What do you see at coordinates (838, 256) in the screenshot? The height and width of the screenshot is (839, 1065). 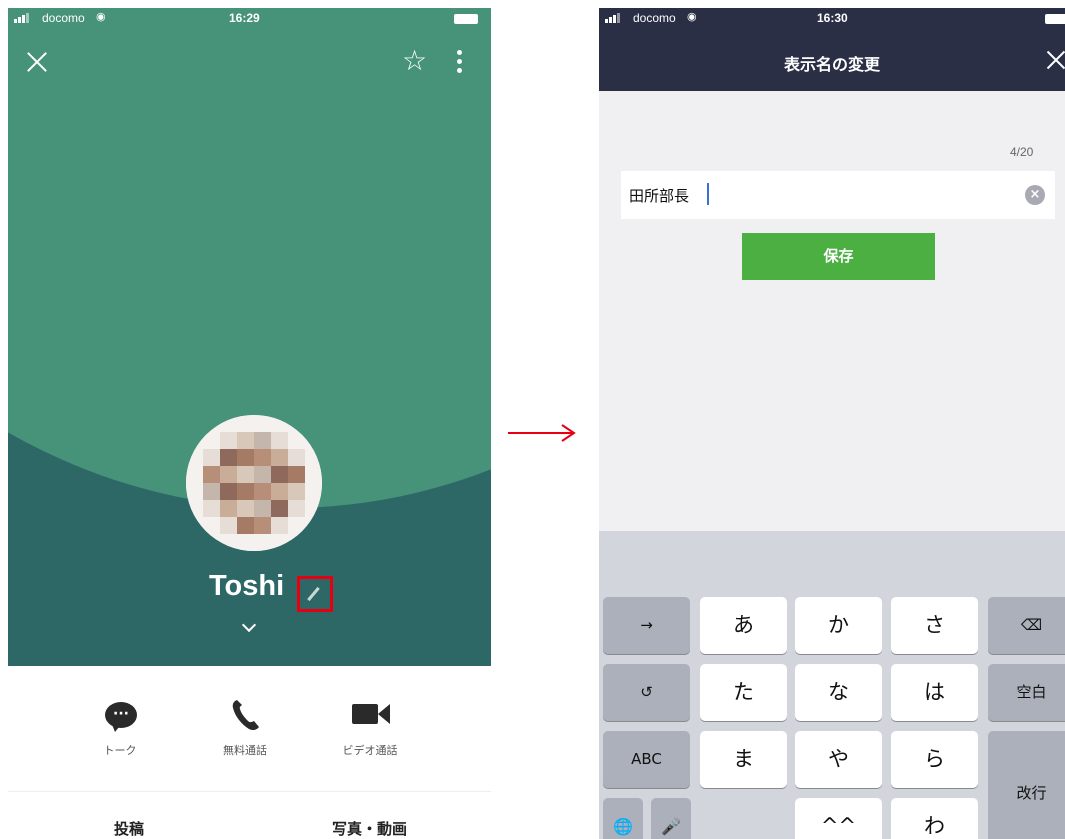 I see `save-button: 保存` at bounding box center [838, 256].